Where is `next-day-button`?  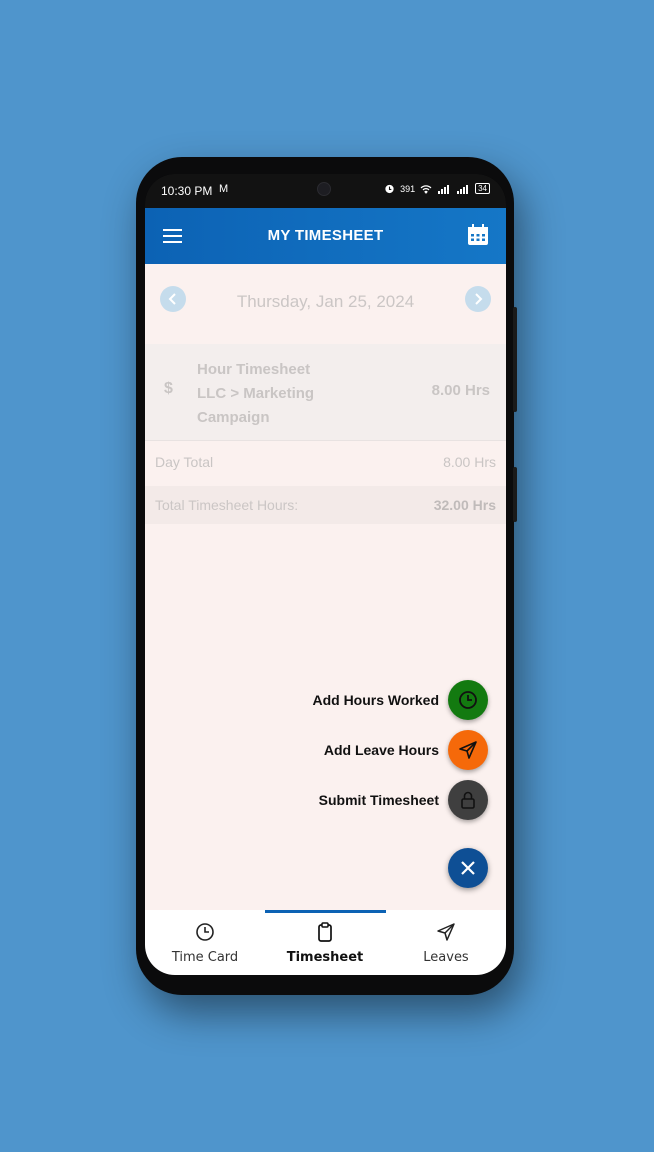 next-day-button is located at coordinates (478, 299).